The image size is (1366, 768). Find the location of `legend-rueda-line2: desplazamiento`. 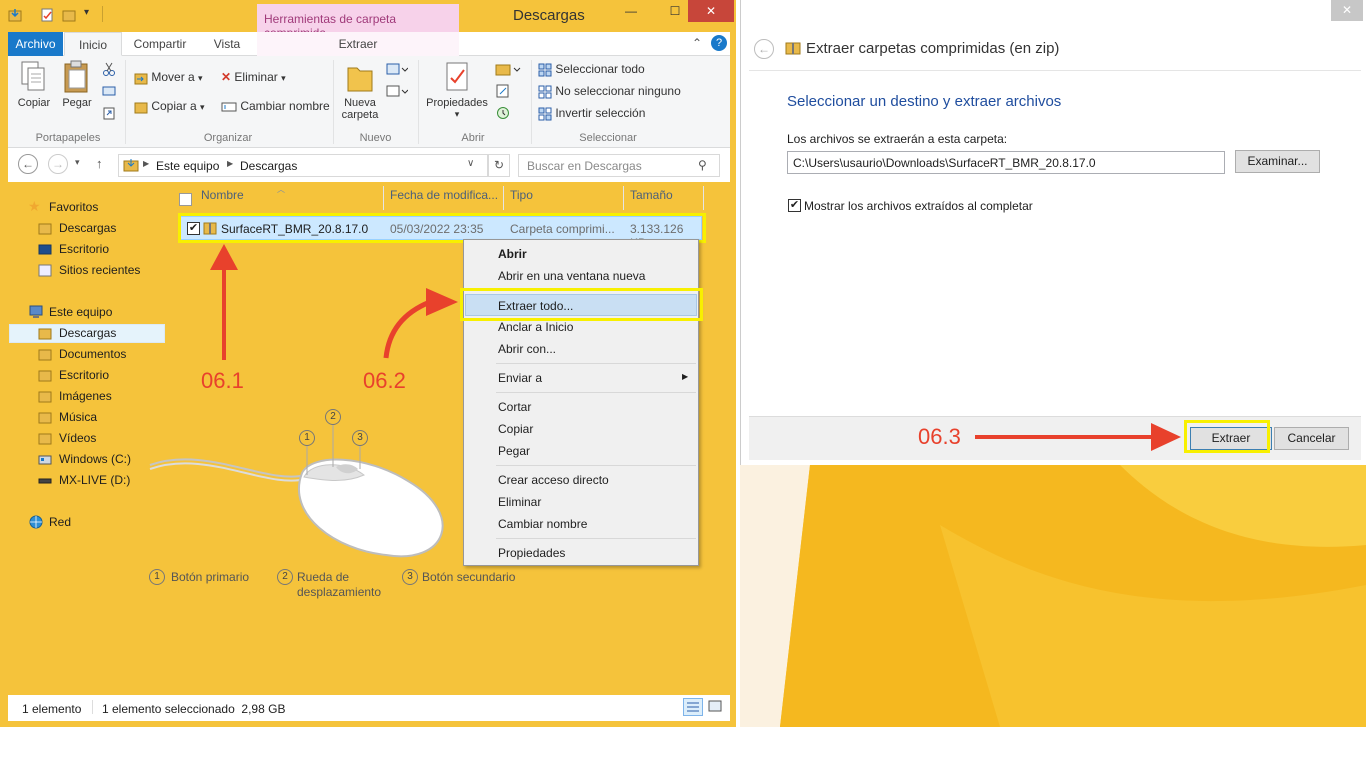

legend-rueda-line2: desplazamiento is located at coordinates (339, 592).